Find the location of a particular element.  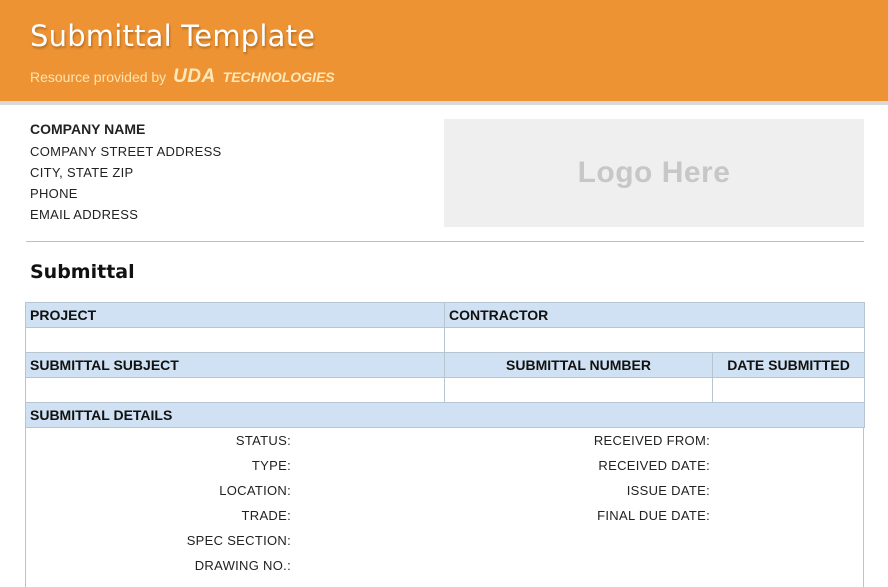

drawing-no-label: DRAWING NO.: is located at coordinates (242, 565).